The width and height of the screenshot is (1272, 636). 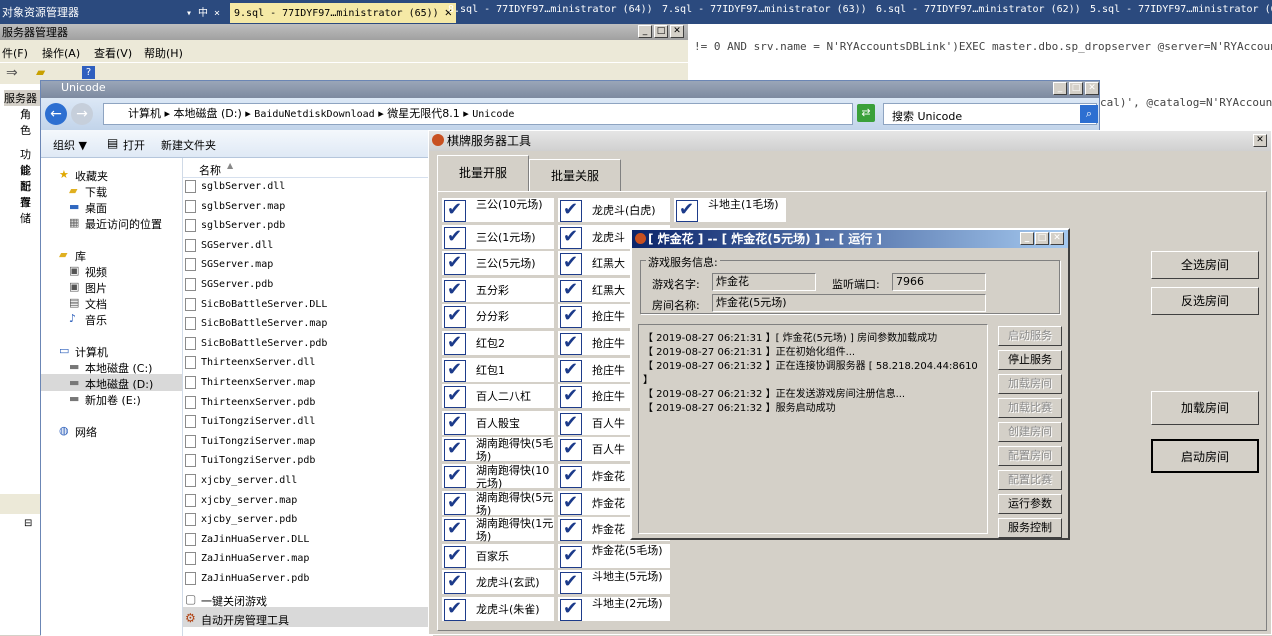 I want to click on file-item: xjcby_server.map, so click(x=249, y=500).